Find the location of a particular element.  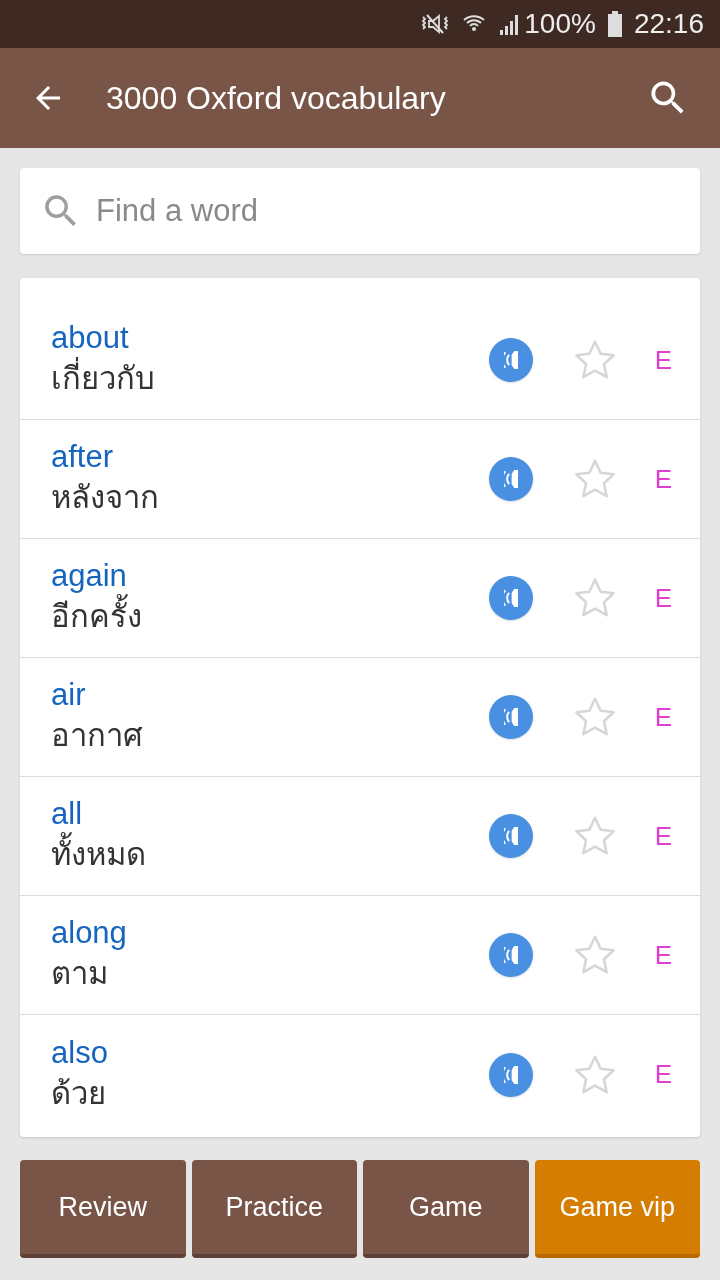

mute-vibrate-icon is located at coordinates (435, 24).